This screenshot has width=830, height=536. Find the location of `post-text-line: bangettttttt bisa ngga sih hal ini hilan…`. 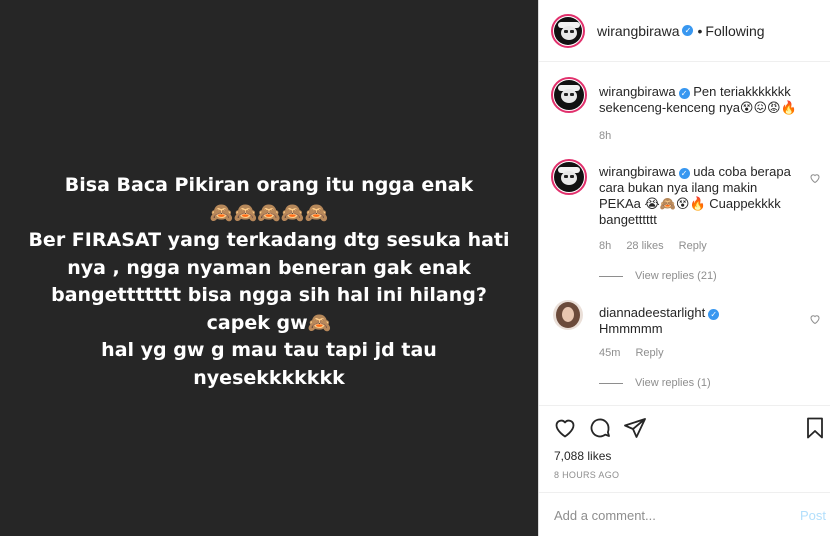

post-text-line: bangettttttt bisa ngga sih hal ini hilan… is located at coordinates (269, 295).